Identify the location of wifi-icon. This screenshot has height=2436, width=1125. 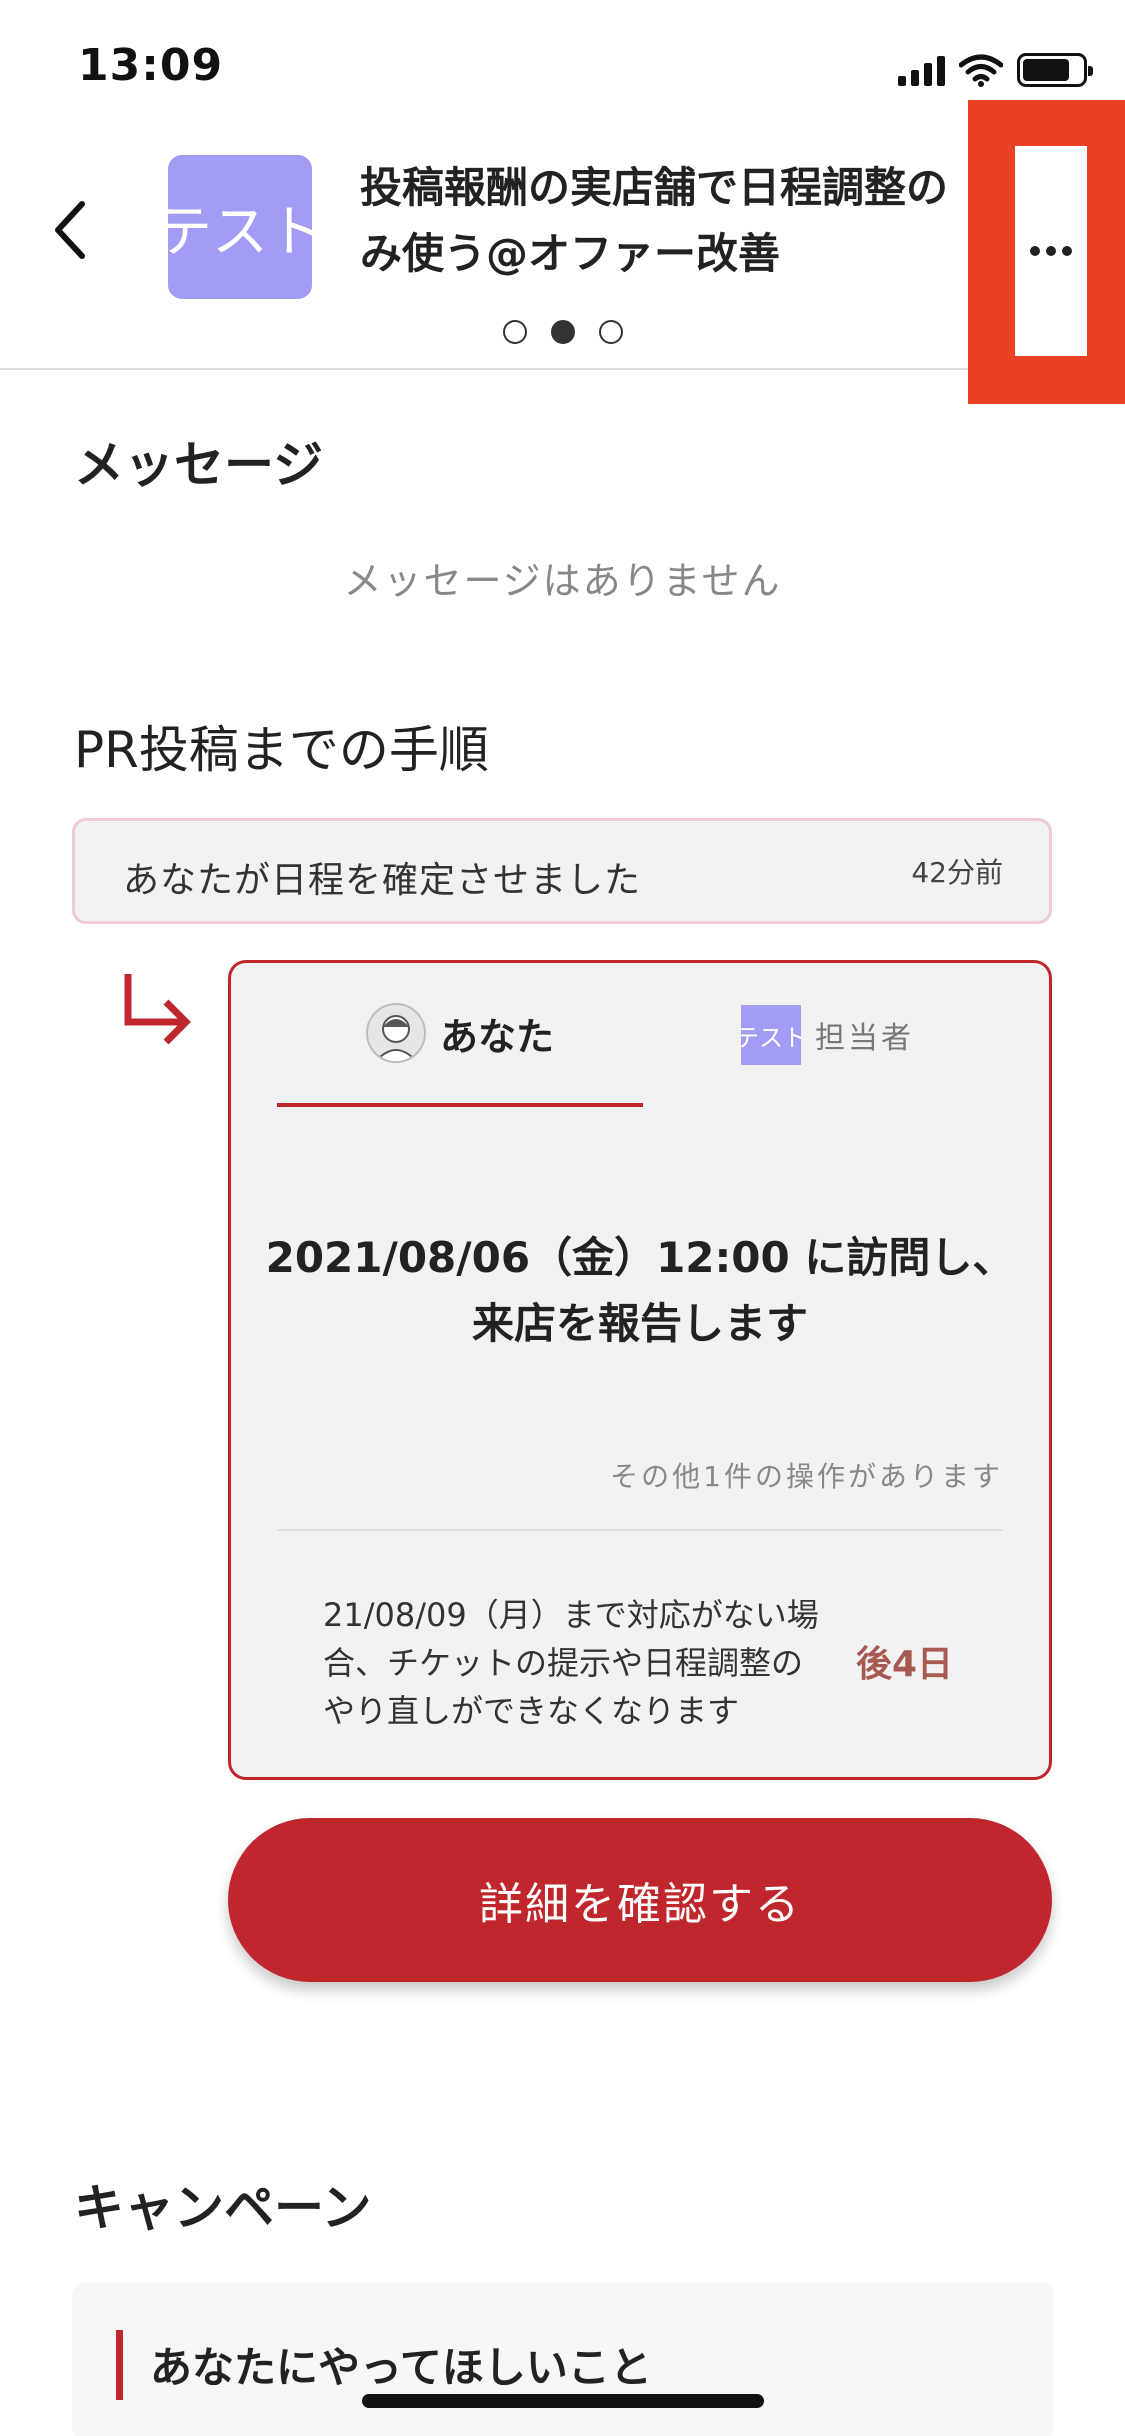
(981, 70).